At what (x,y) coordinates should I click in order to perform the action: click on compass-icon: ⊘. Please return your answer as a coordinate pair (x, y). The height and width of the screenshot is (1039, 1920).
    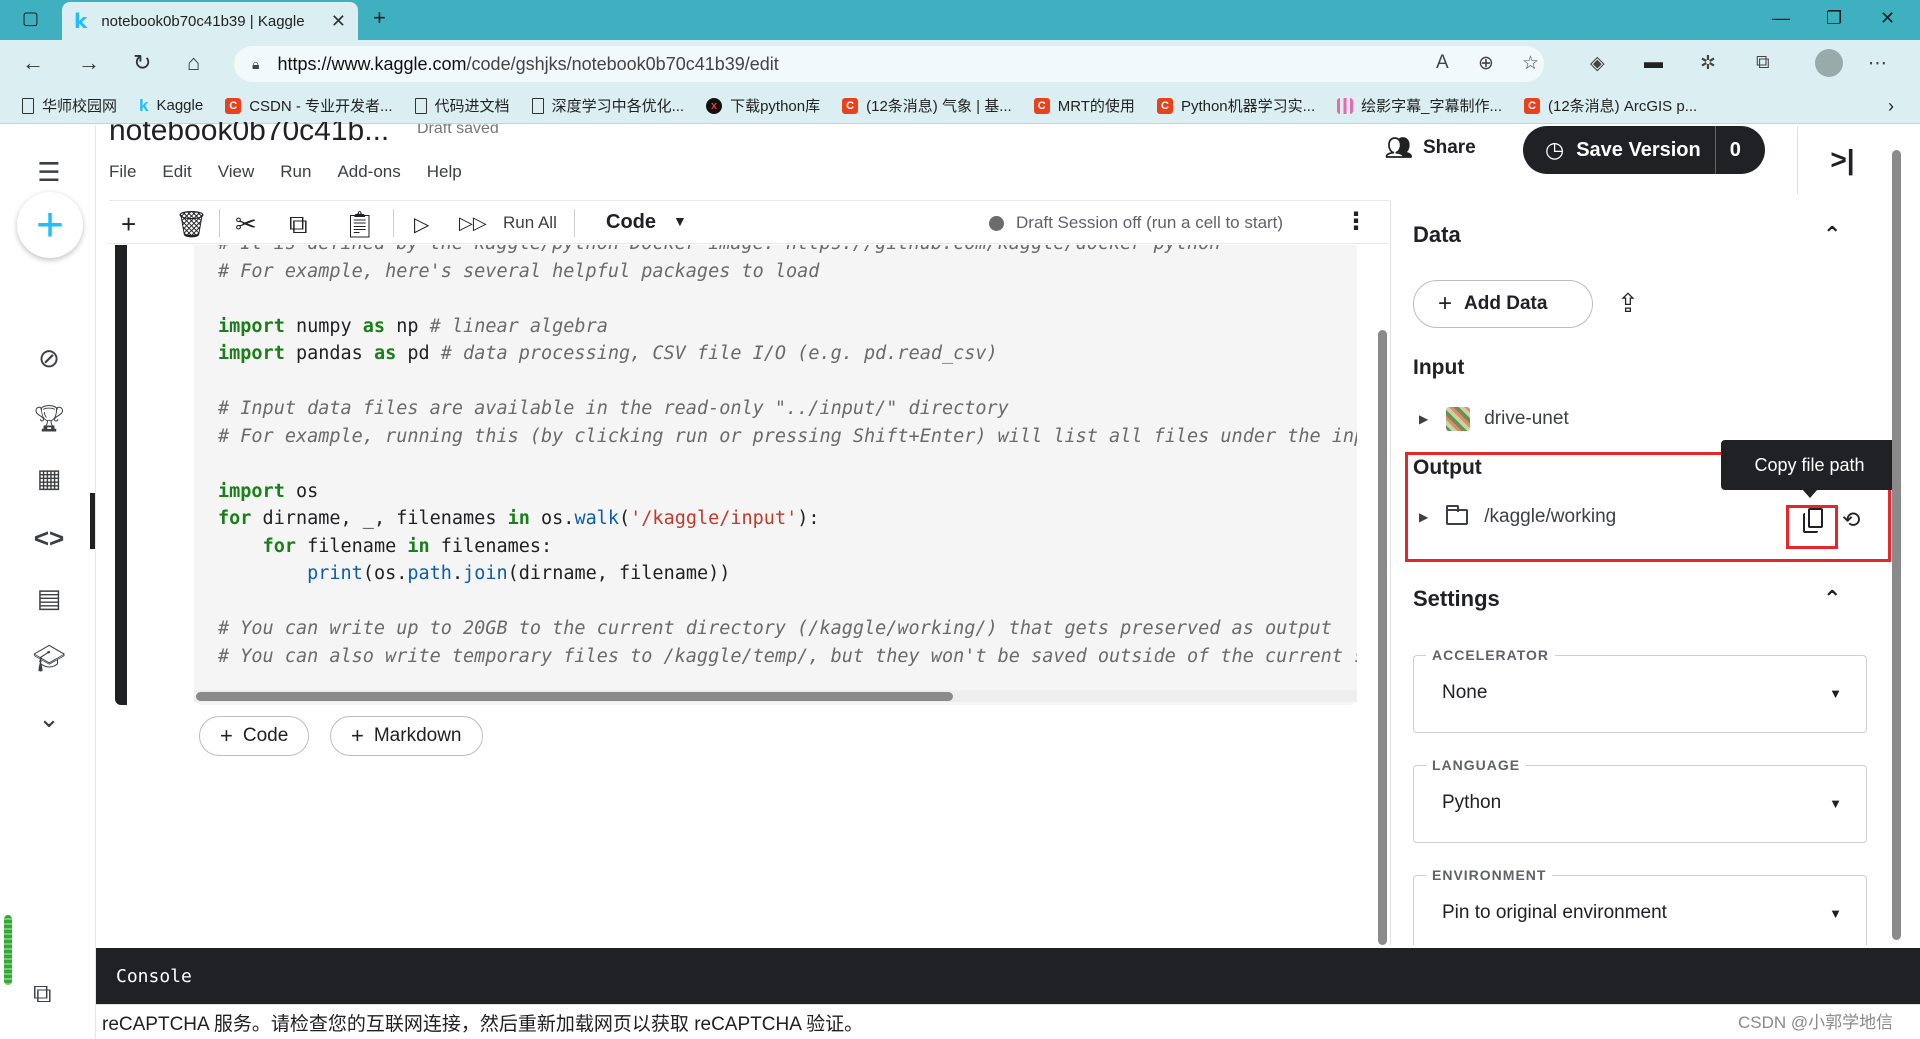
    Looking at the image, I should click on (49, 358).